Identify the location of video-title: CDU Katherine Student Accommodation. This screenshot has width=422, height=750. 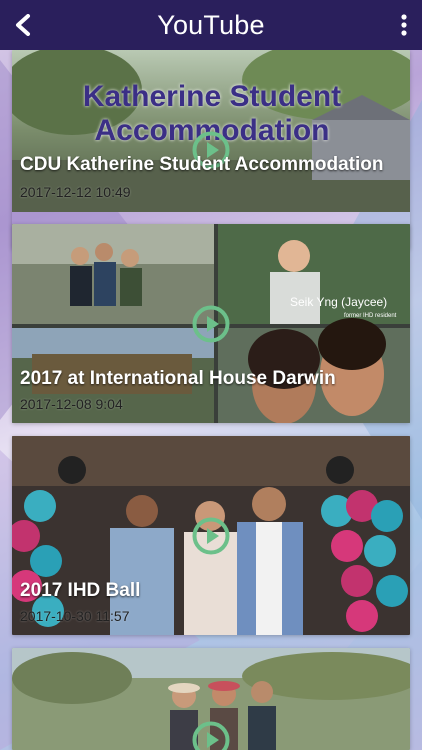
(202, 164).